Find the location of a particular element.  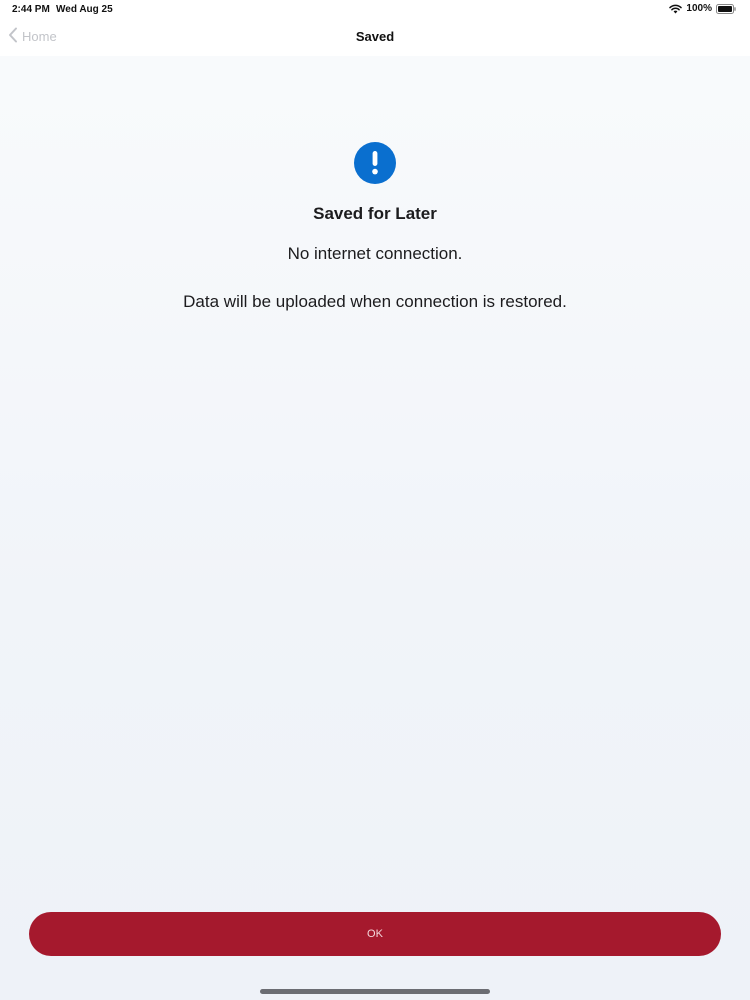

ok-button-label: OK is located at coordinates (375, 934).